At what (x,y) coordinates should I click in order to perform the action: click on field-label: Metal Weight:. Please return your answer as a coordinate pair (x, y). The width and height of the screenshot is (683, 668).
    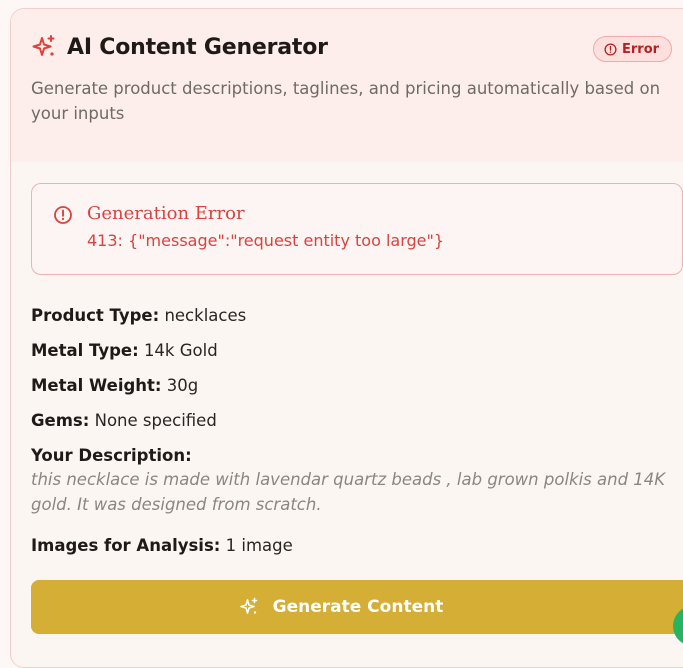
    Looking at the image, I should click on (96, 385).